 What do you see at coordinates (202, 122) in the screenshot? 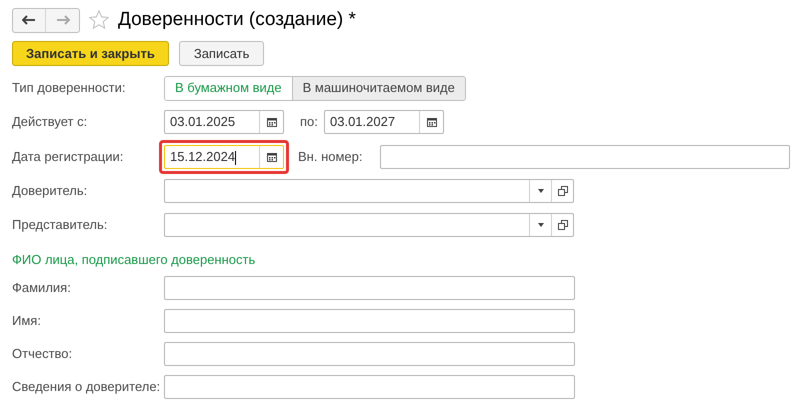
I see `date-value: 03.01.2025` at bounding box center [202, 122].